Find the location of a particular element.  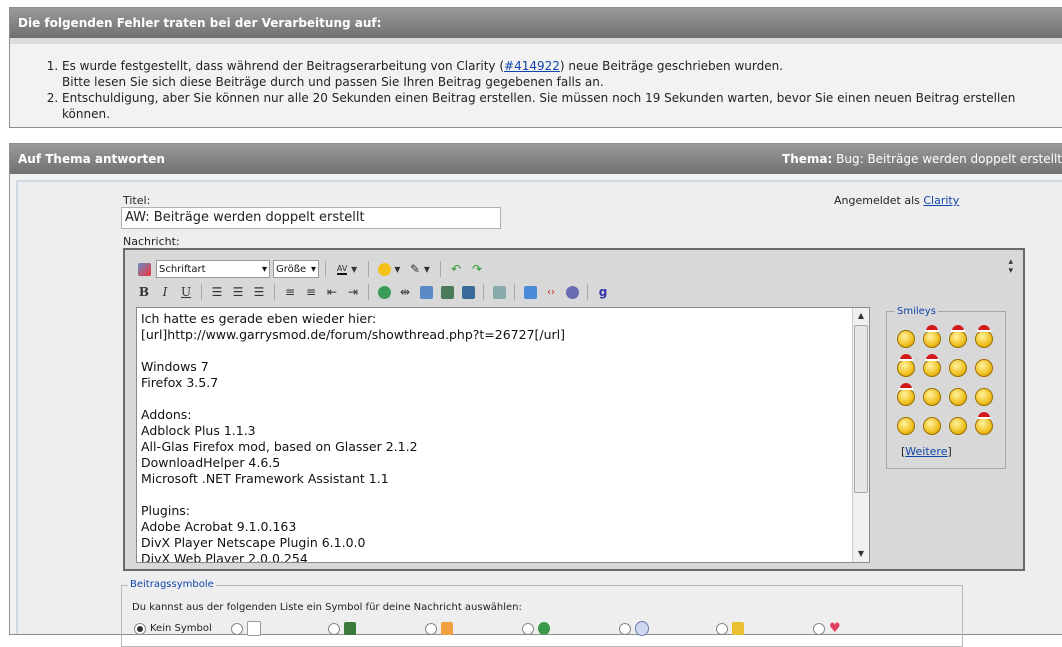

logged-in-info: Angemeldet als Clarity is located at coordinates (897, 200).